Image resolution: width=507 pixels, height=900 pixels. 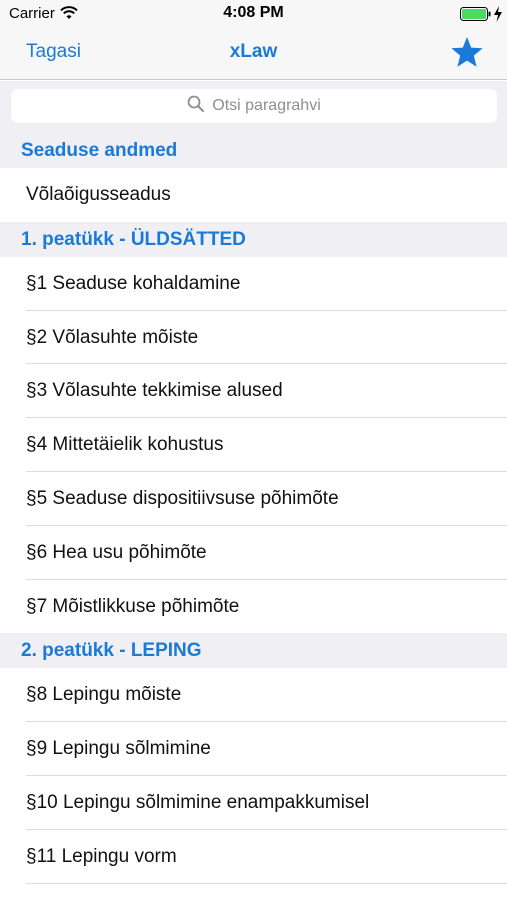 I want to click on list-item: Võlaõigusseadus, so click(x=253, y=195).